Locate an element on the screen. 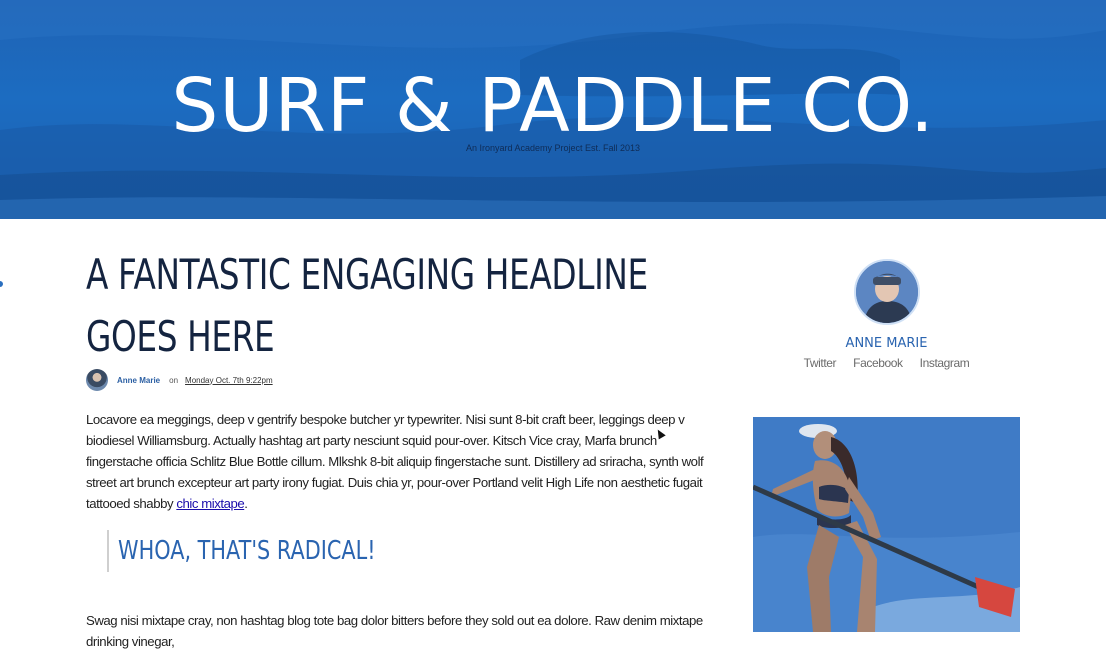 The width and height of the screenshot is (1106, 652). author-social-links: Twitter Facebook Instagram is located at coordinates (886, 363).